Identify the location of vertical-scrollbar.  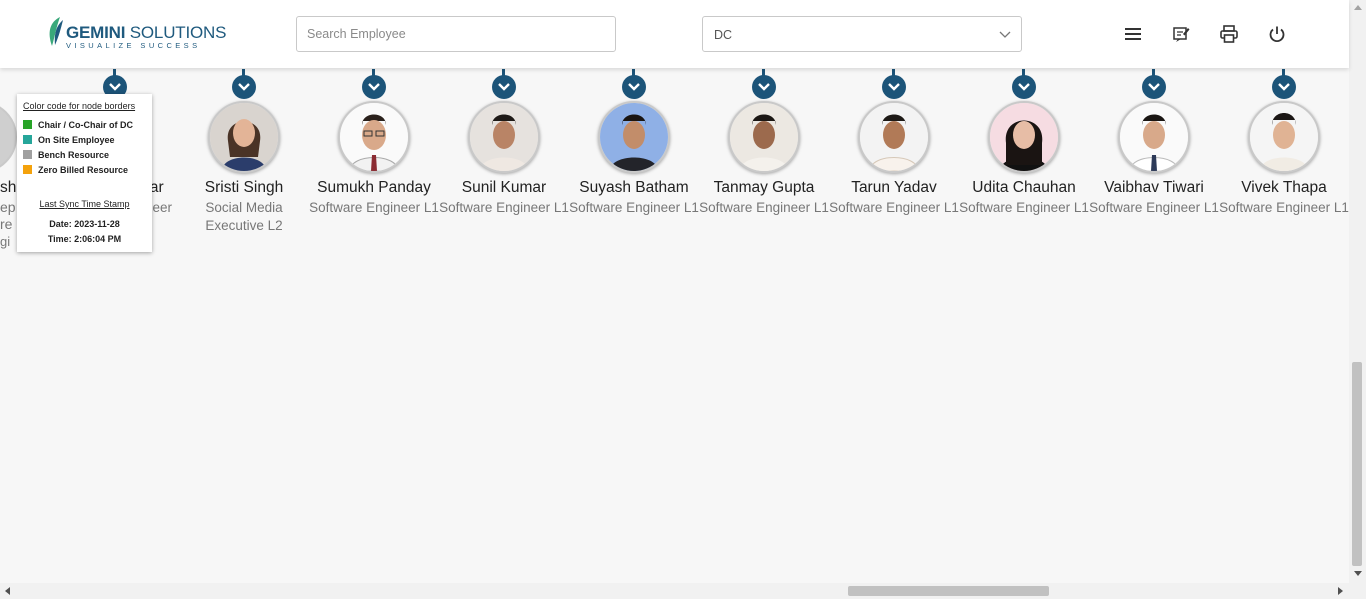
(1357, 291).